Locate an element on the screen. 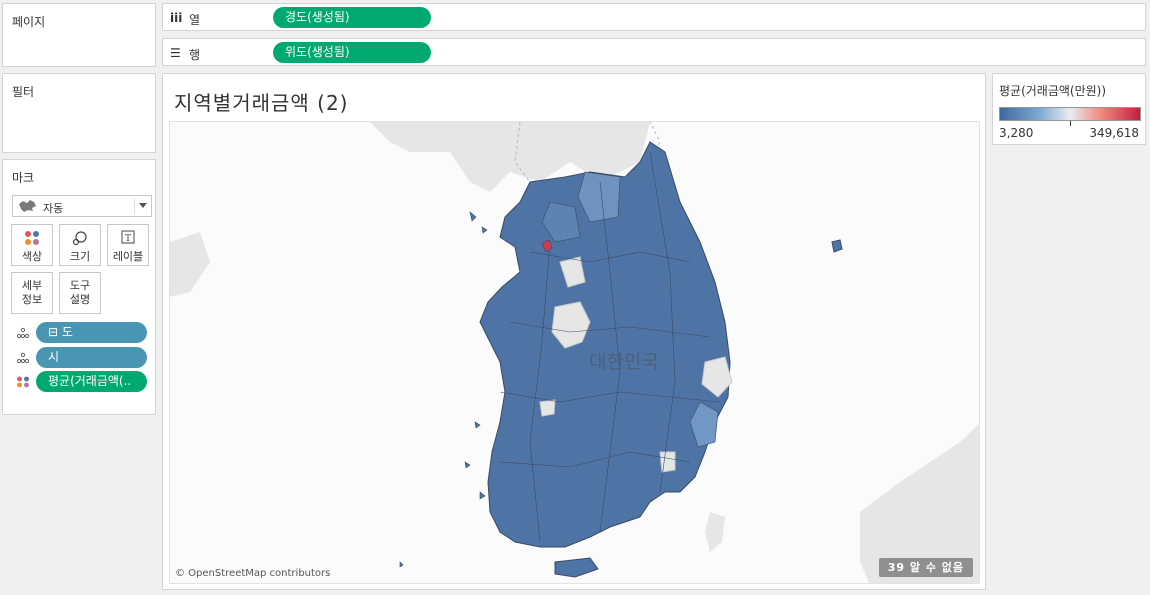  map-mark-icon is located at coordinates (28, 207).